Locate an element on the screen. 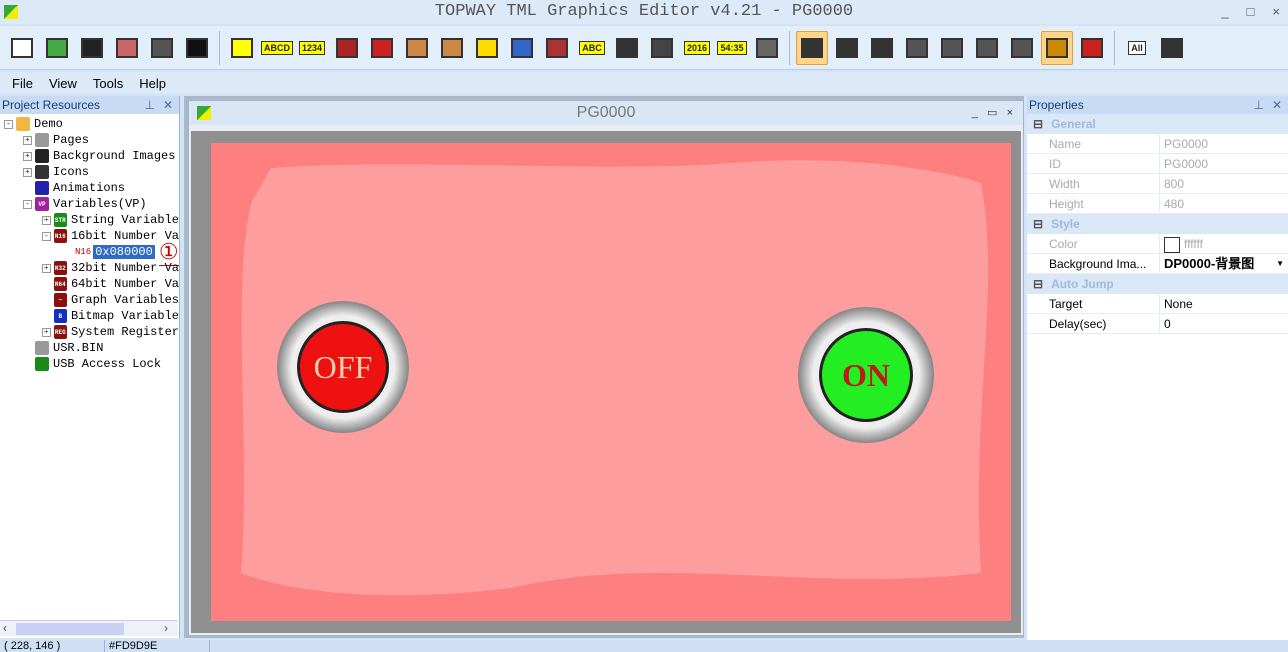 The width and height of the screenshot is (1288, 652). open-icon is located at coordinates (57, 48).